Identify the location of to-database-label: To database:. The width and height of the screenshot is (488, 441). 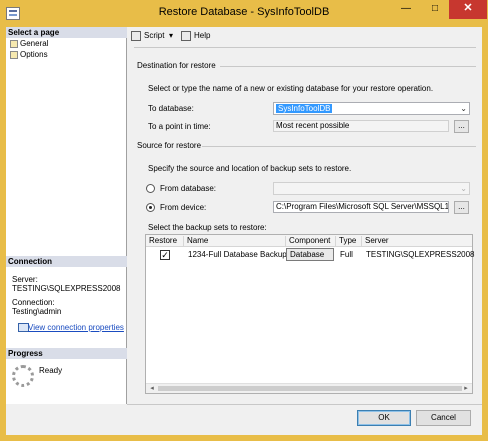
(171, 108).